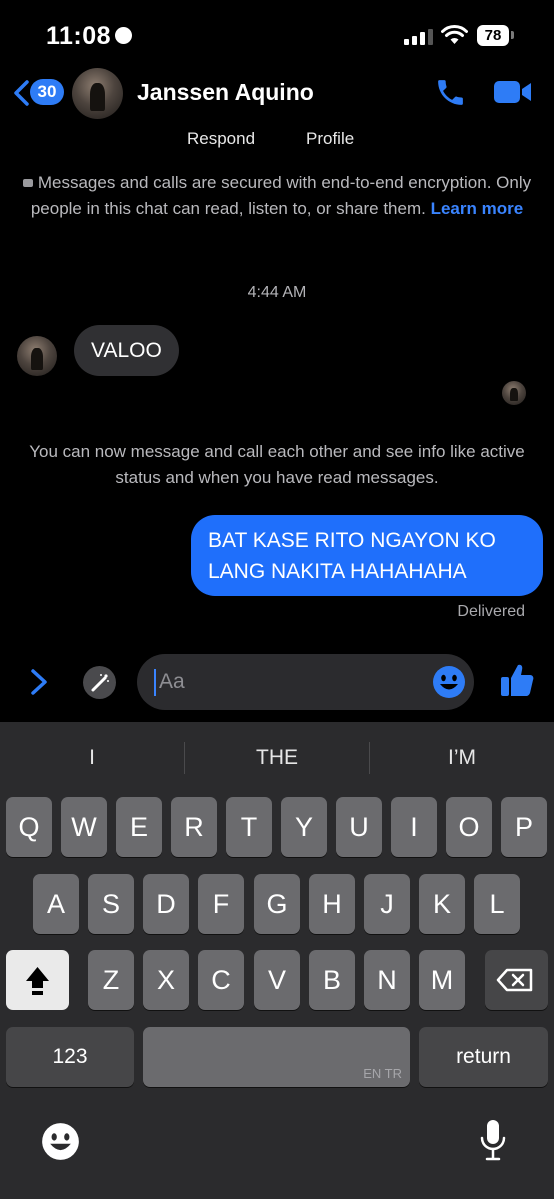 This screenshot has height=1199, width=554. Describe the element at coordinates (89, 36) in the screenshot. I see `status-time: 11:08` at that location.